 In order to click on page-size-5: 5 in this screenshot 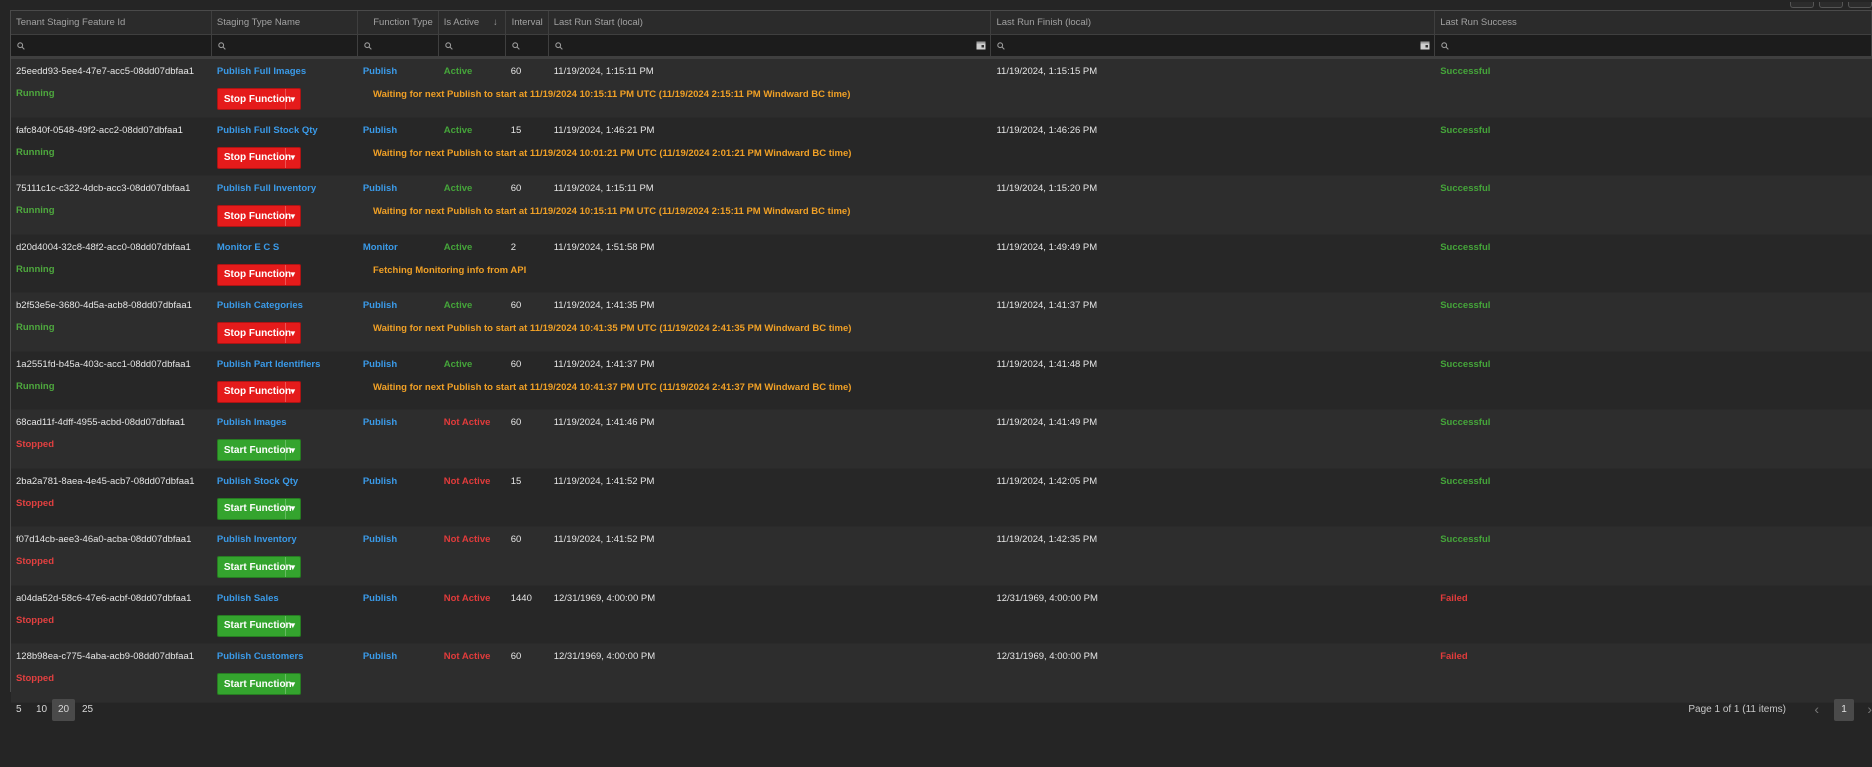, I will do `click(19, 710)`.